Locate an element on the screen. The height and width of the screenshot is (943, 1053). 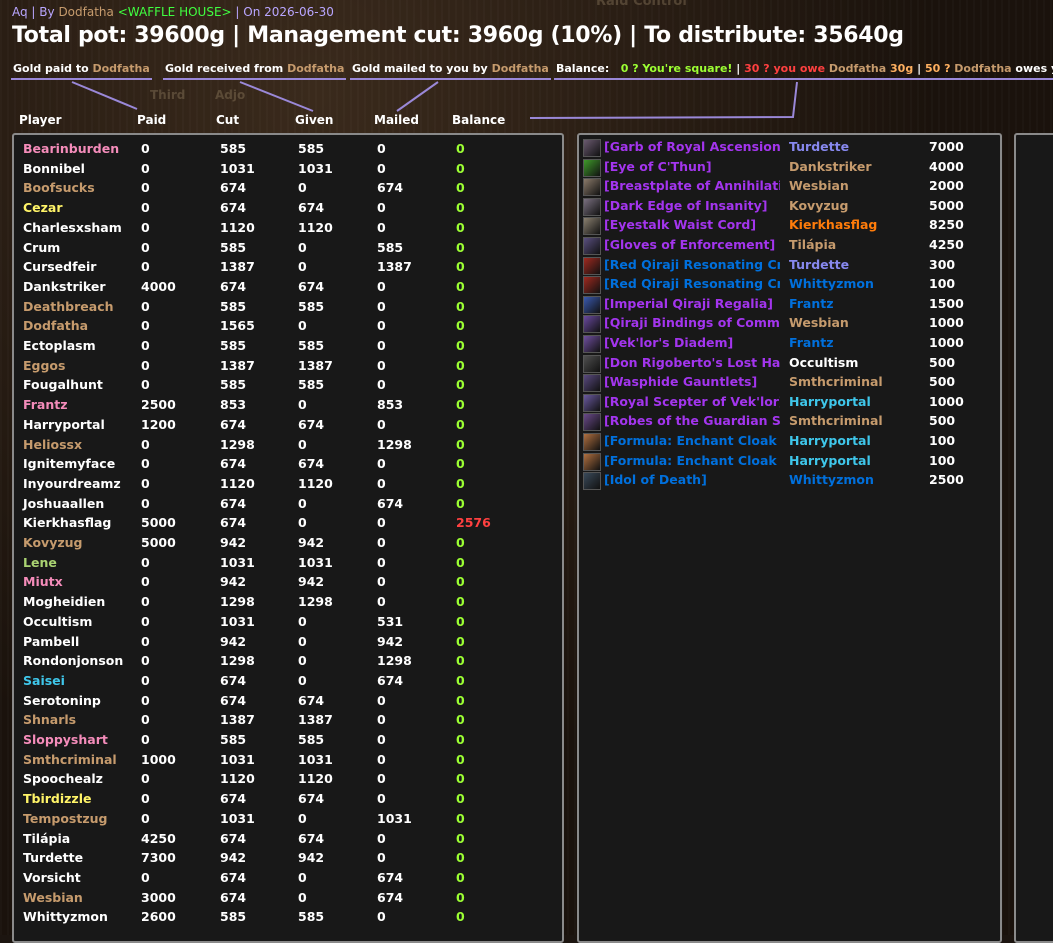
scepter-icon is located at coordinates (592, 402).